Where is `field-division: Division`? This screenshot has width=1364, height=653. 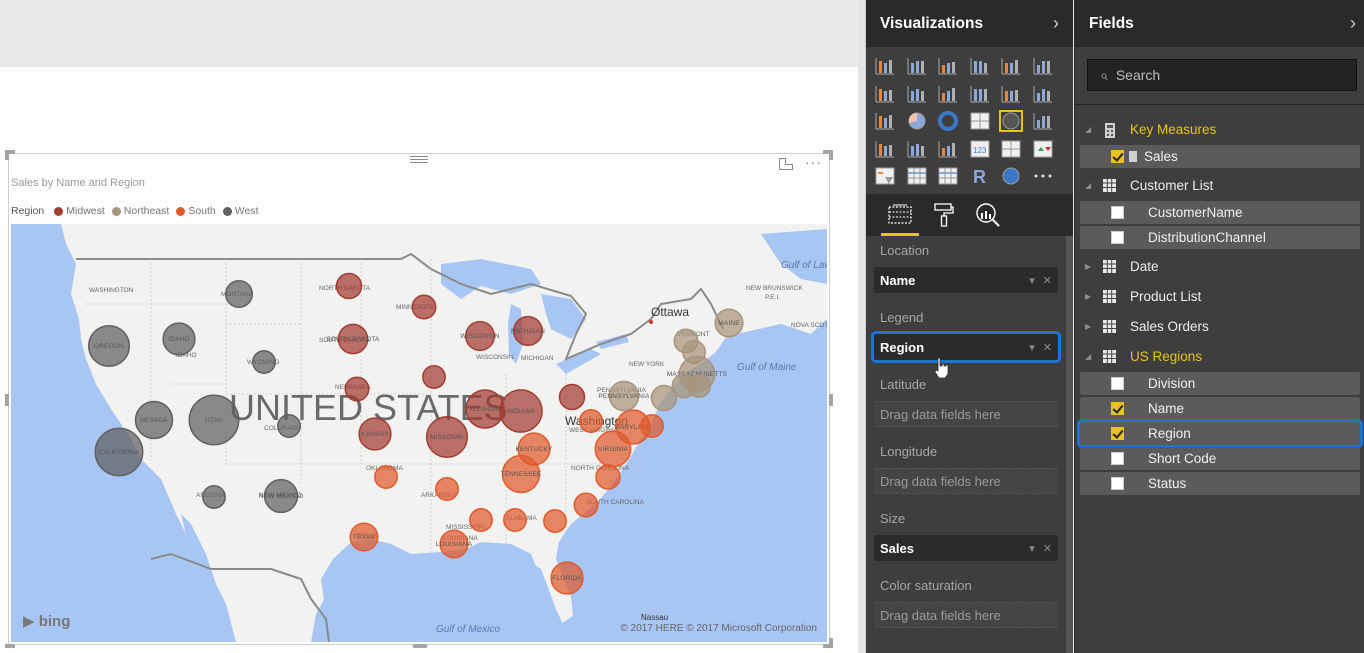
field-division: Division is located at coordinates (1220, 383).